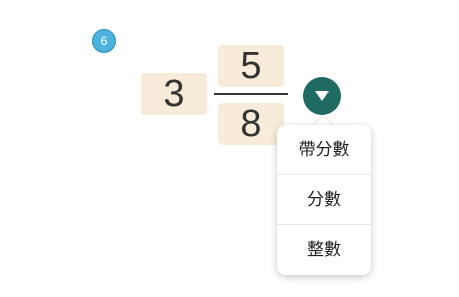  What do you see at coordinates (324, 250) in the screenshot?
I see `menu-item-whole-number: 整數` at bounding box center [324, 250].